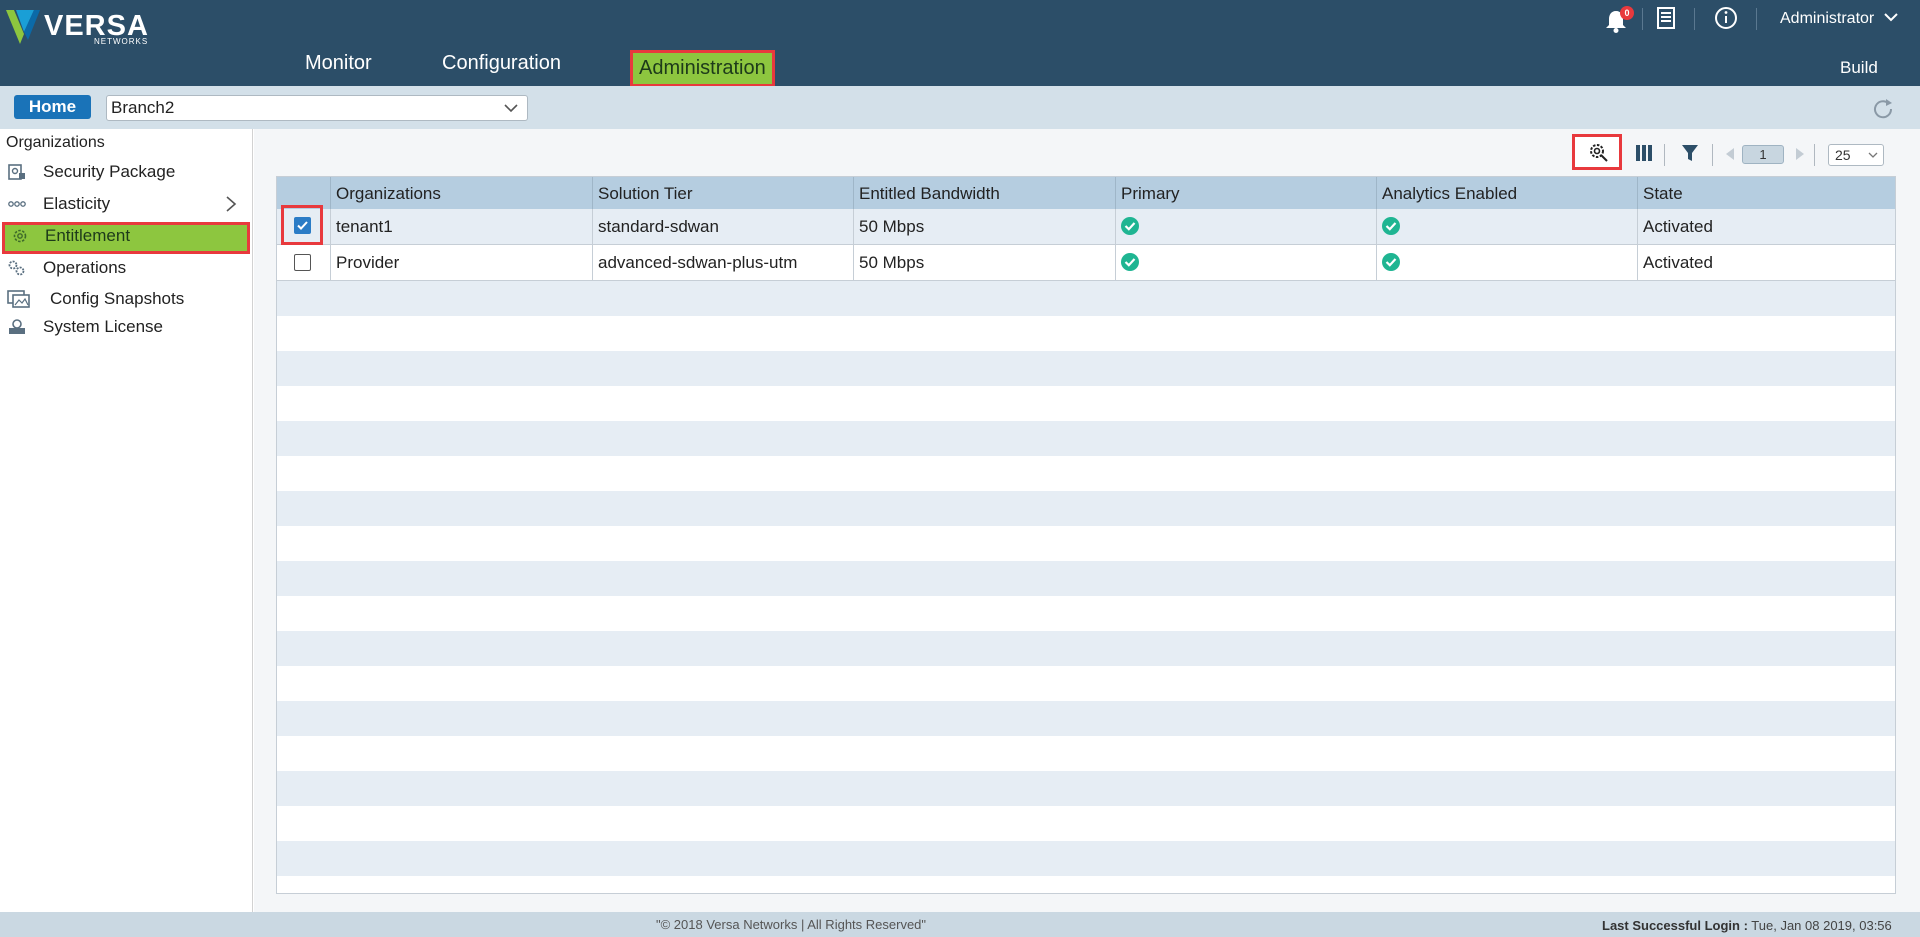  What do you see at coordinates (1766, 262) in the screenshot?
I see `state-cell: Activated` at bounding box center [1766, 262].